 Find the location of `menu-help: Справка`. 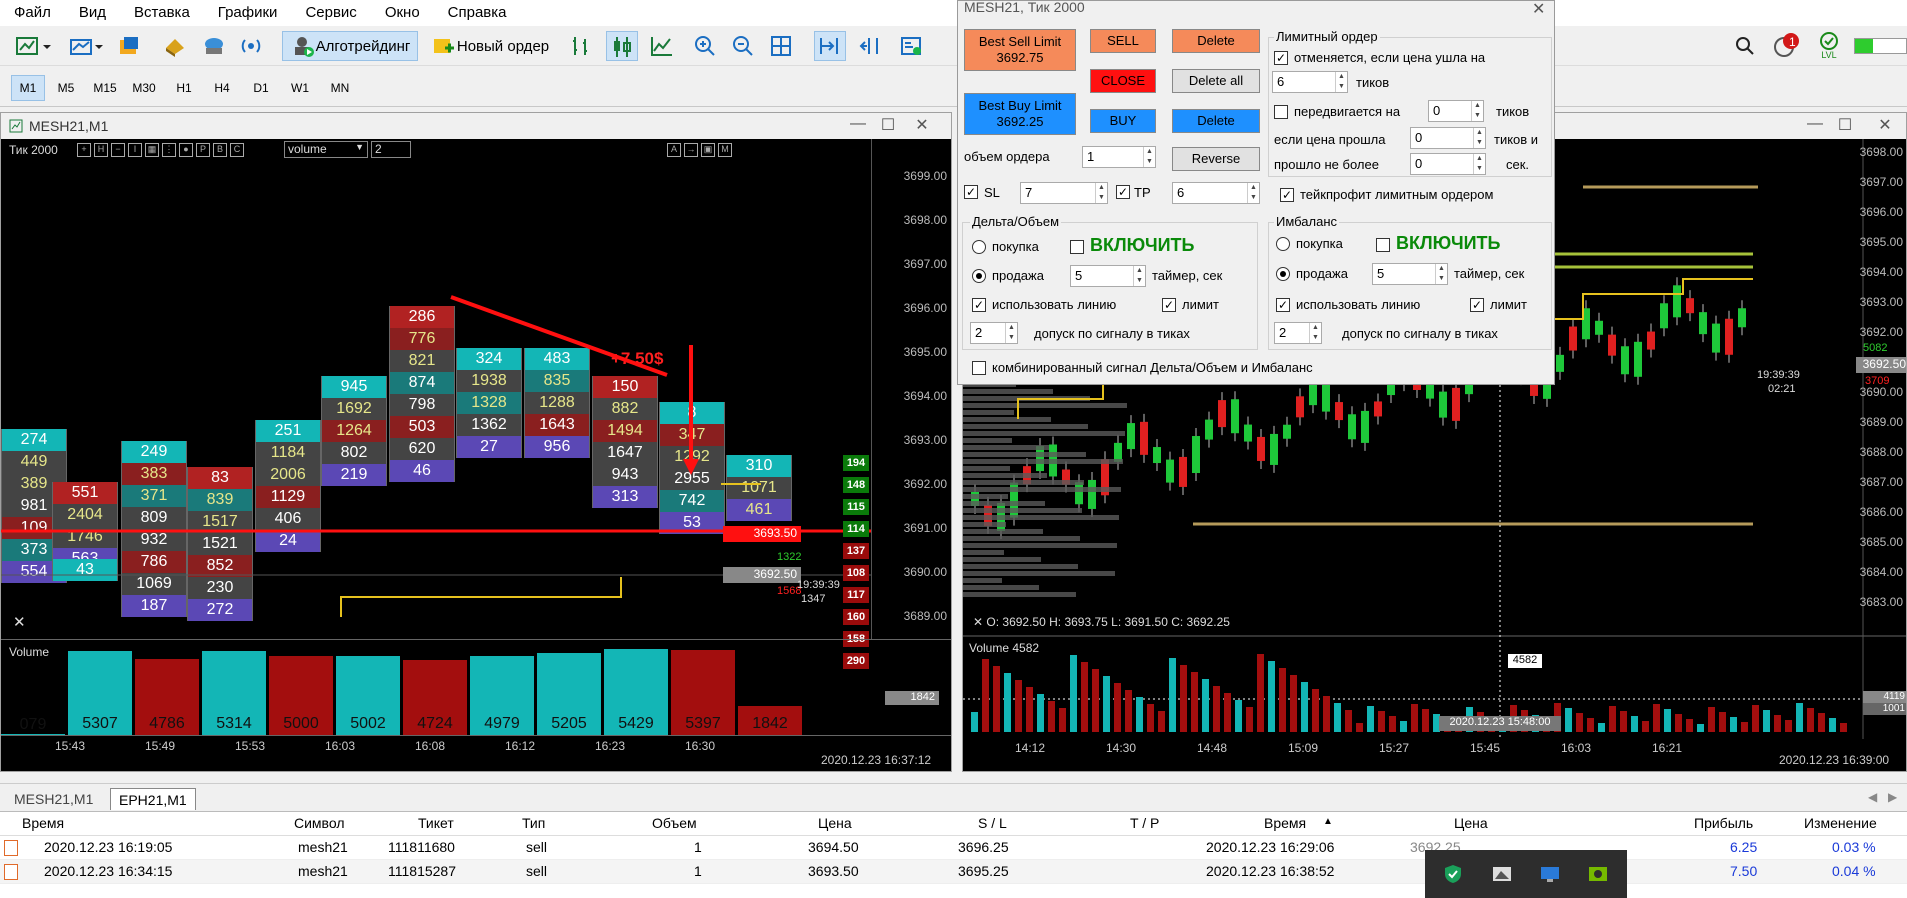

menu-help: Справка is located at coordinates (477, 13).